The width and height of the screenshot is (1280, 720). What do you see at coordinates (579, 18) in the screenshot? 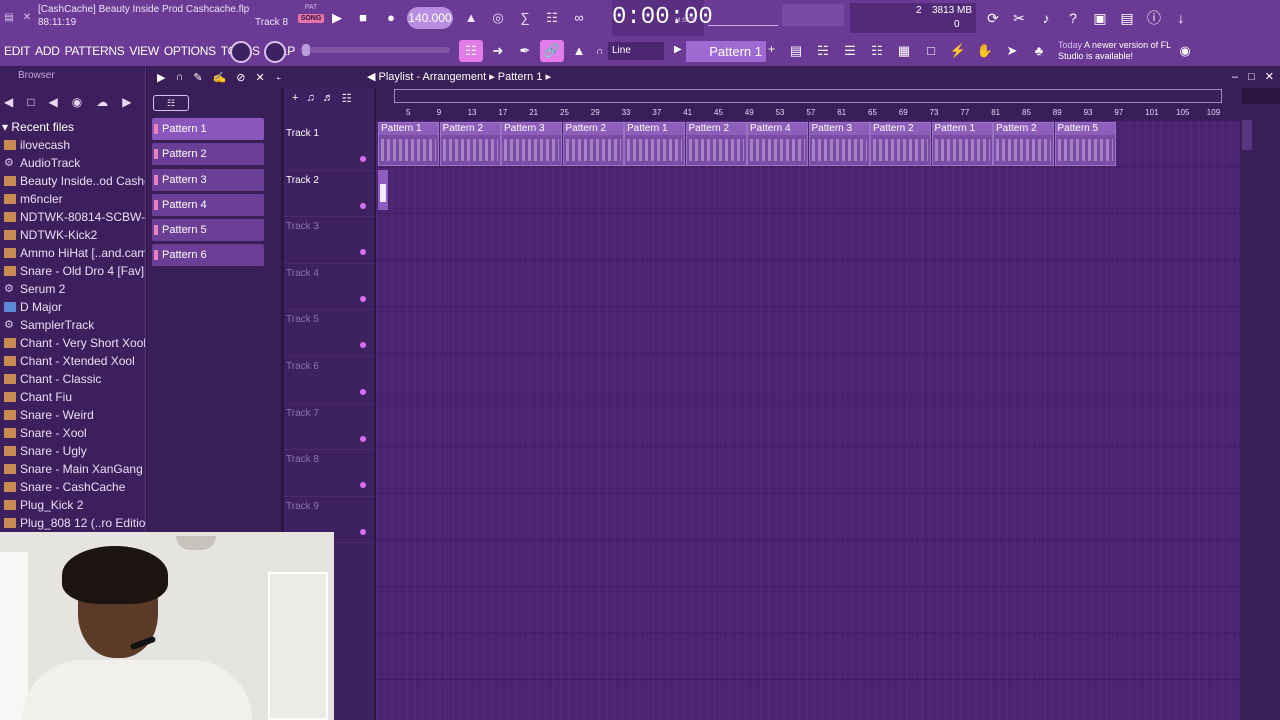
I see `loop-record-icon: ∞` at bounding box center [579, 18].